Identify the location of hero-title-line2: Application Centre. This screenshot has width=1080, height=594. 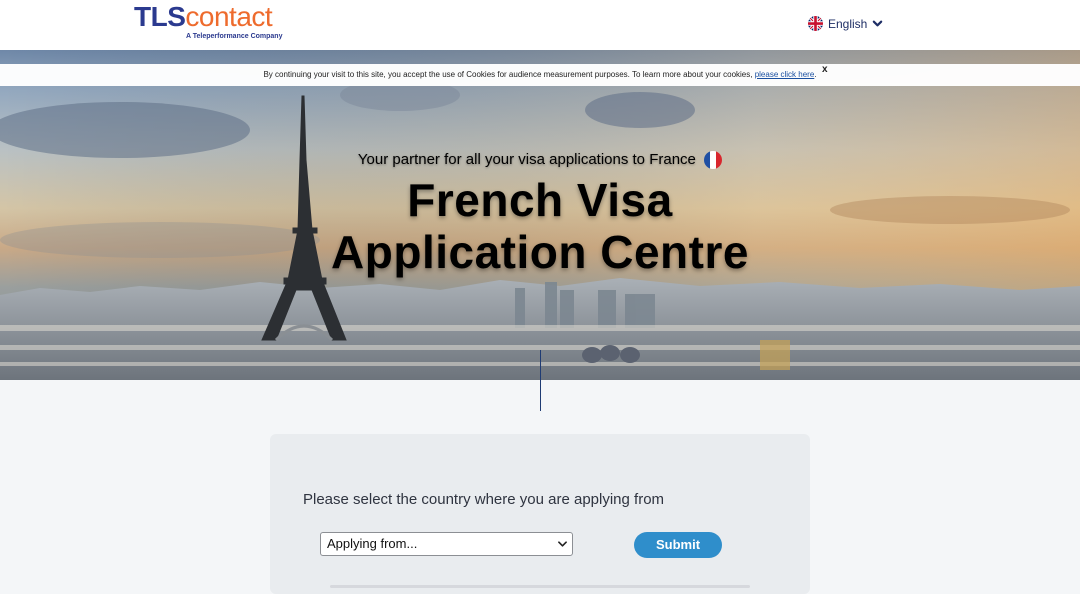
(540, 252).